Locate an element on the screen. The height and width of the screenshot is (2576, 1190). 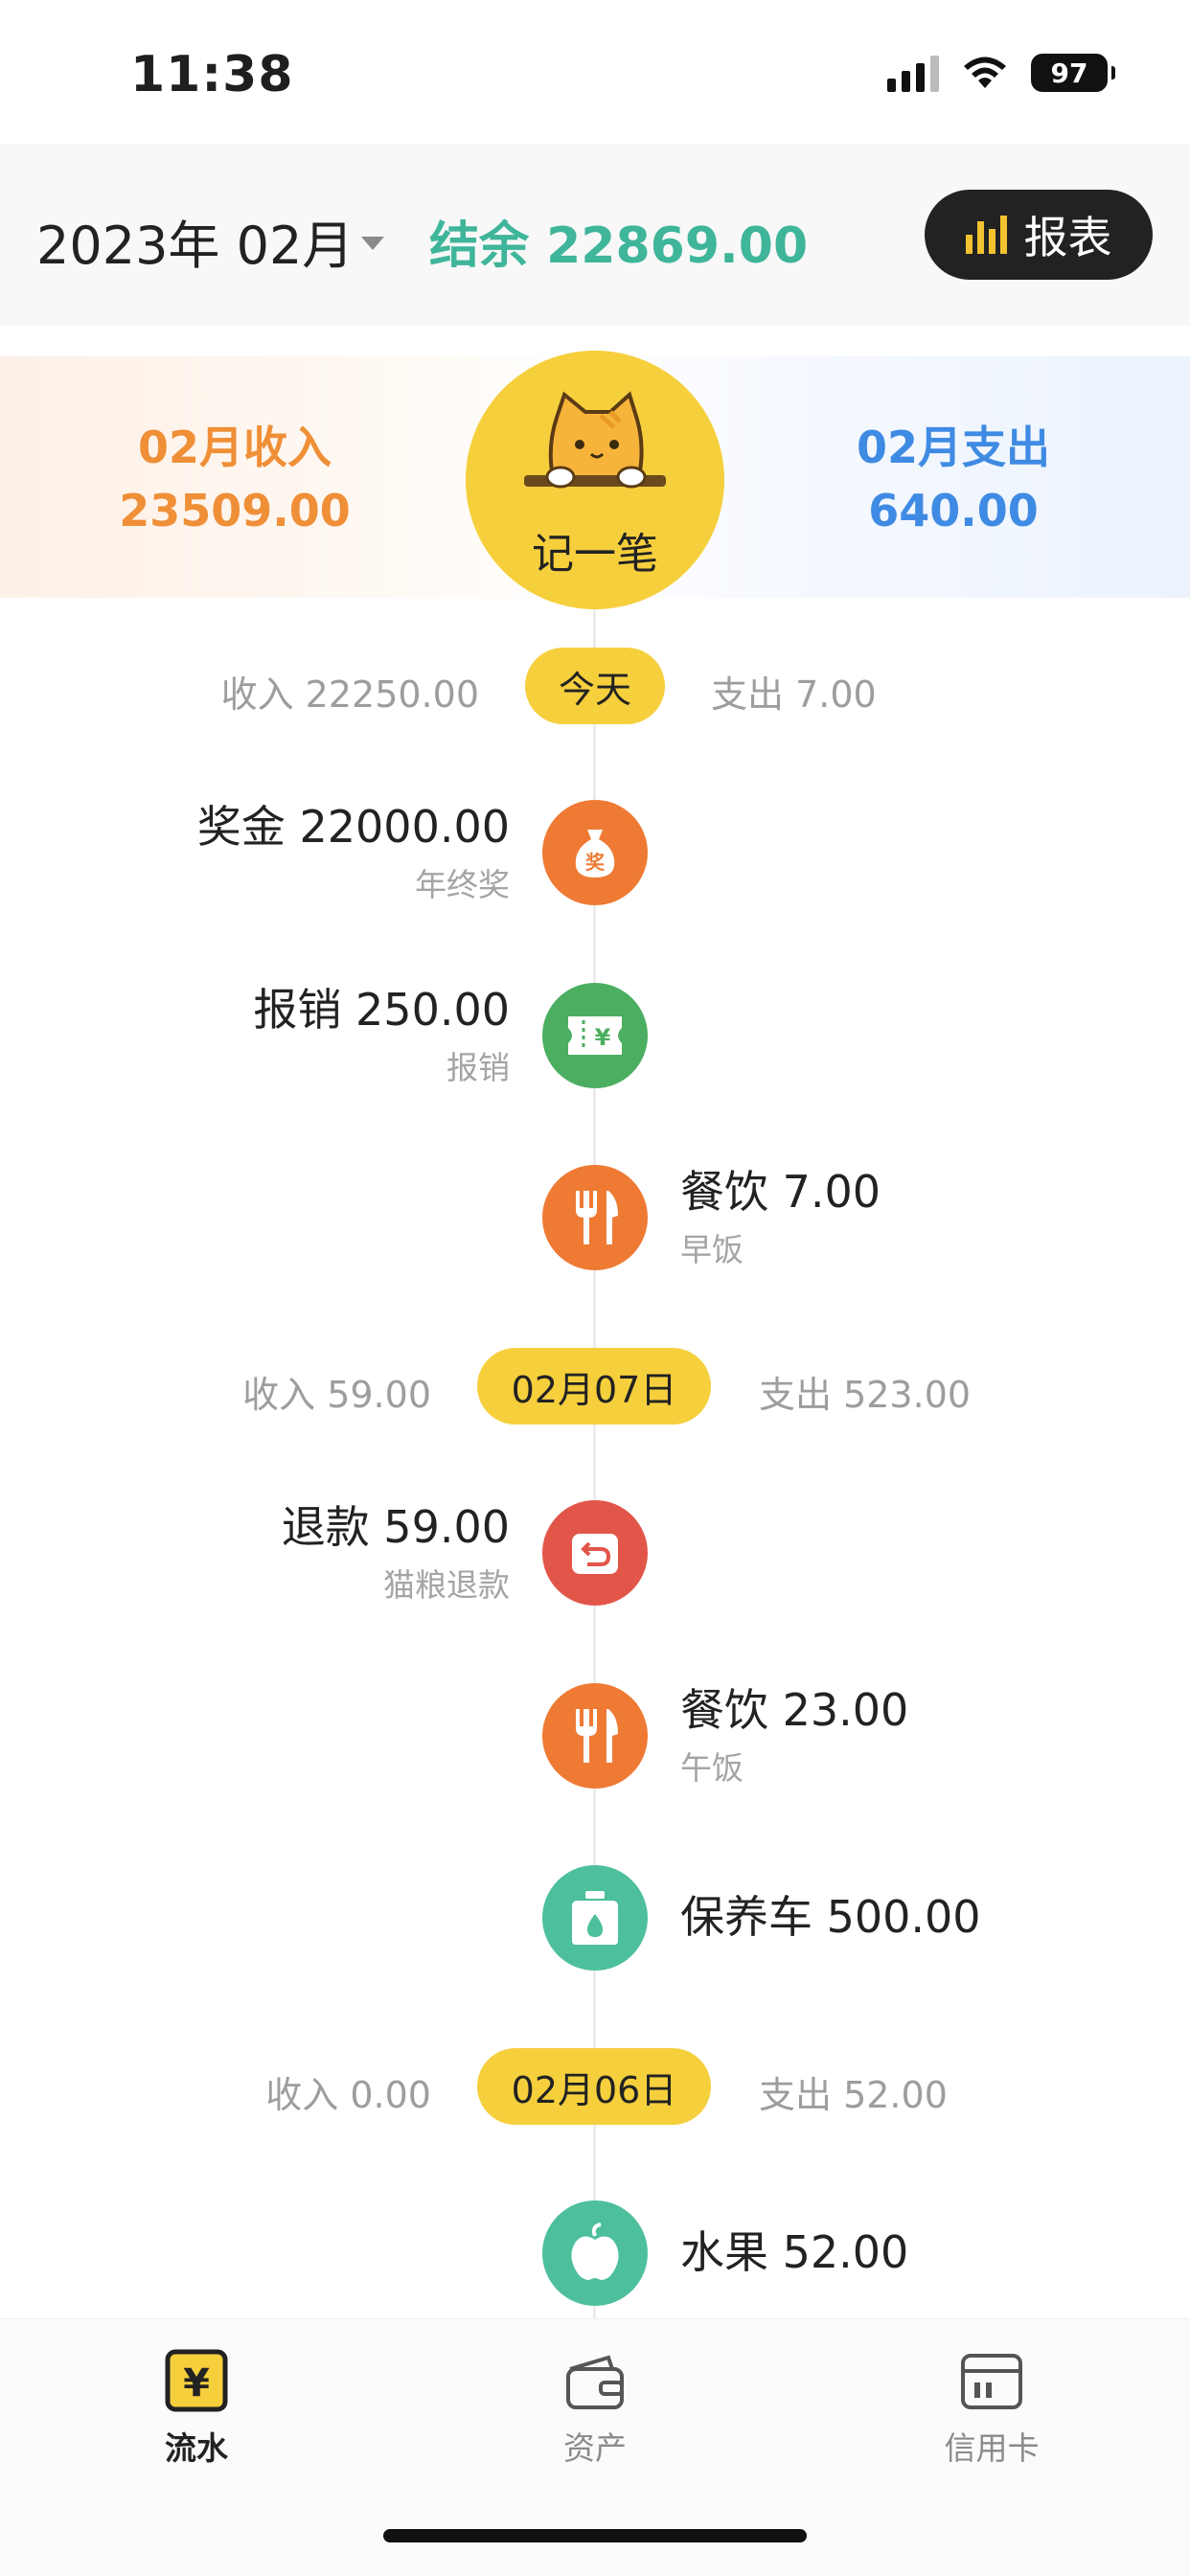
day-header: 收入 0.00 02月06日 支出 52.00 is located at coordinates (595, 2086).